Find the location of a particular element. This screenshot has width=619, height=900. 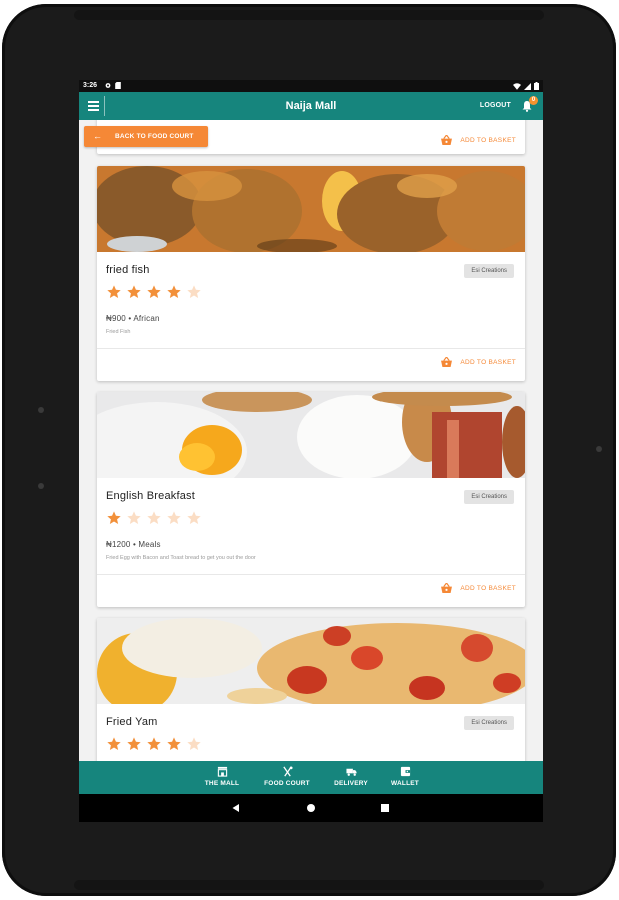

settings-gear-icon is located at coordinates (108, 85).